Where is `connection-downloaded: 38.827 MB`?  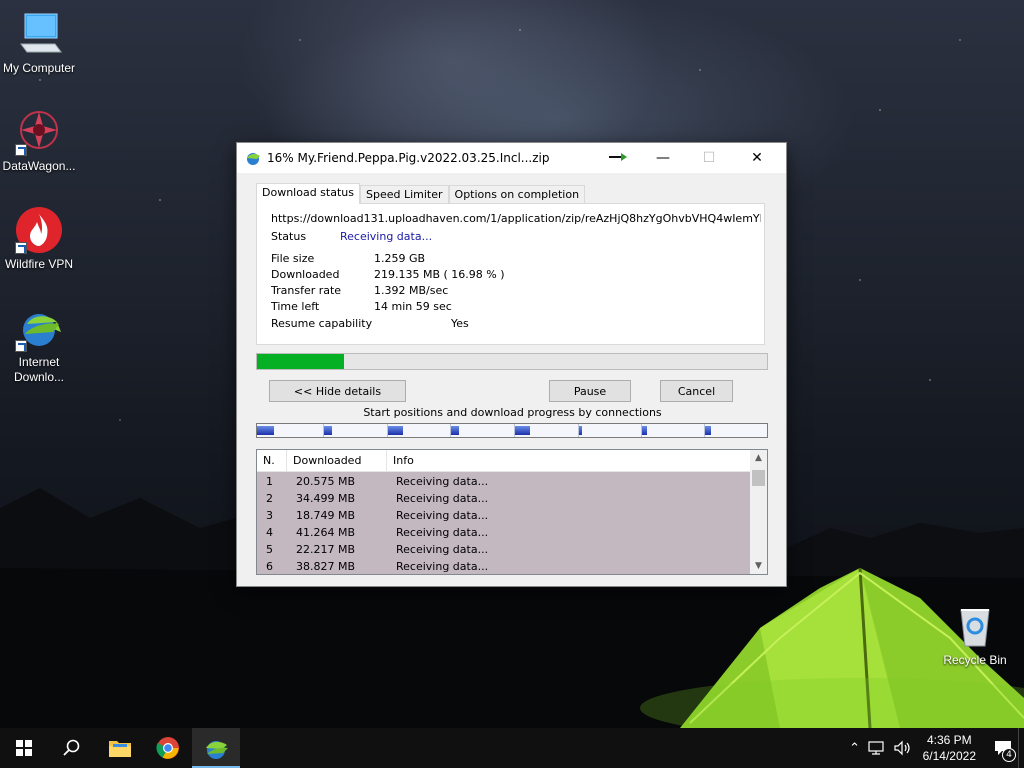 connection-downloaded: 38.827 MB is located at coordinates (326, 566).